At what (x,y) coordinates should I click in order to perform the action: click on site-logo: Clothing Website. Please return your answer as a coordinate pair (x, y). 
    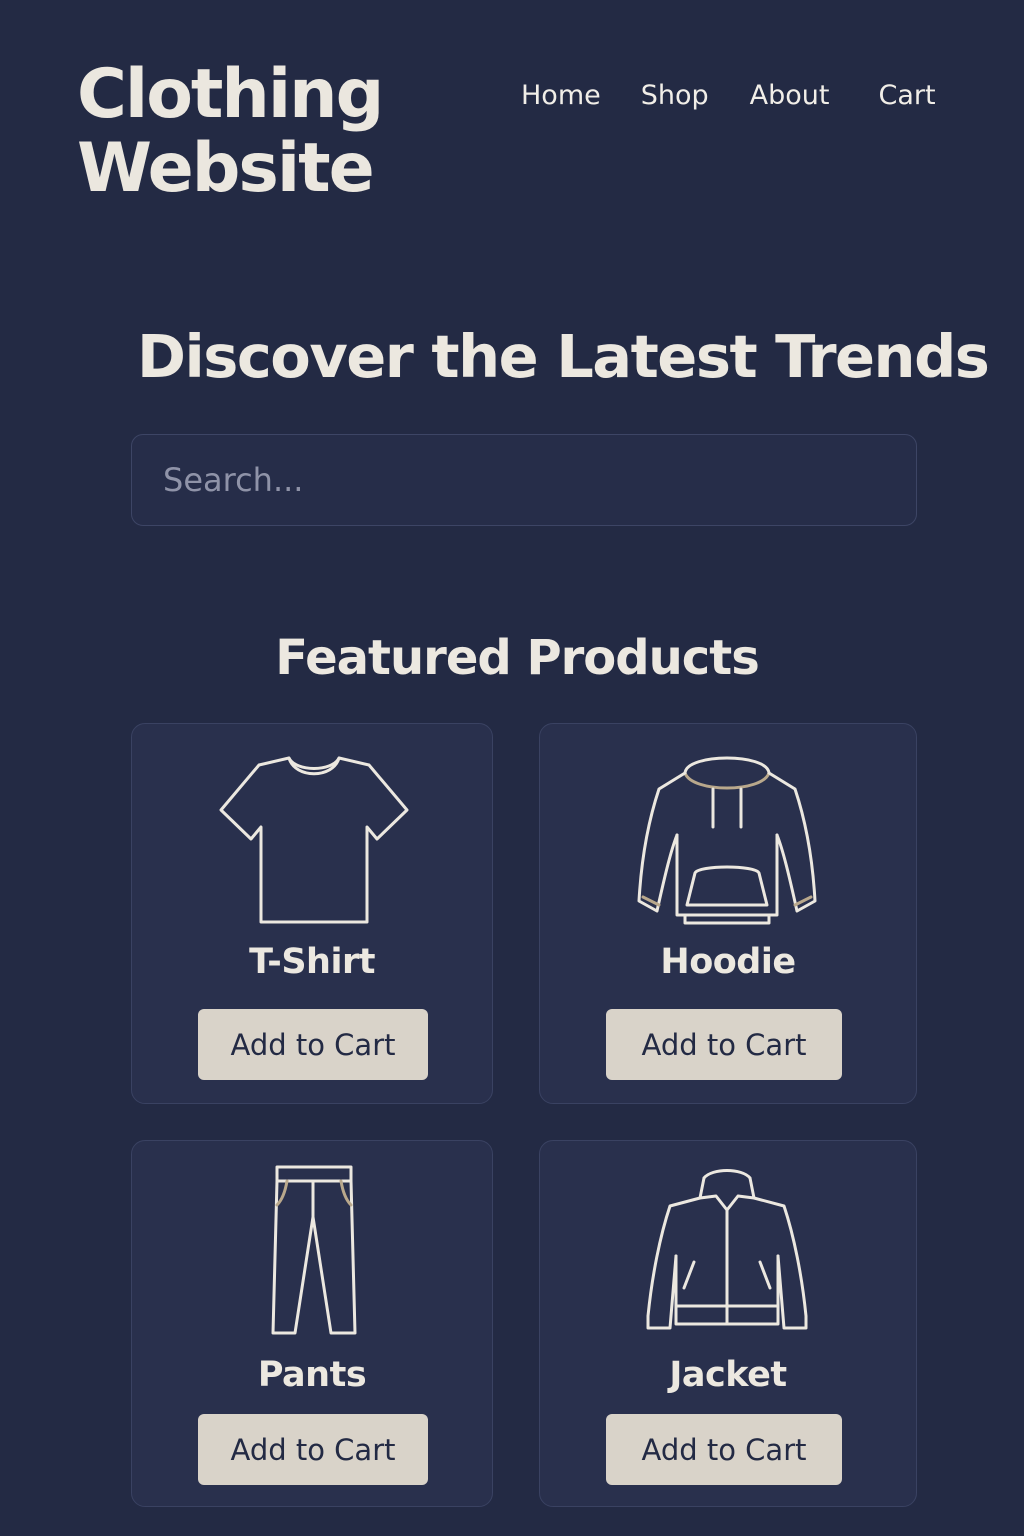
    Looking at the image, I should click on (230, 131).